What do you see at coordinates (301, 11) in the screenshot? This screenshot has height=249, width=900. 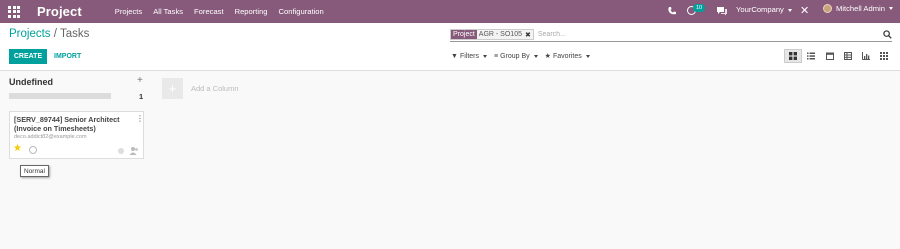 I see `menu-configuration: Configuration` at bounding box center [301, 11].